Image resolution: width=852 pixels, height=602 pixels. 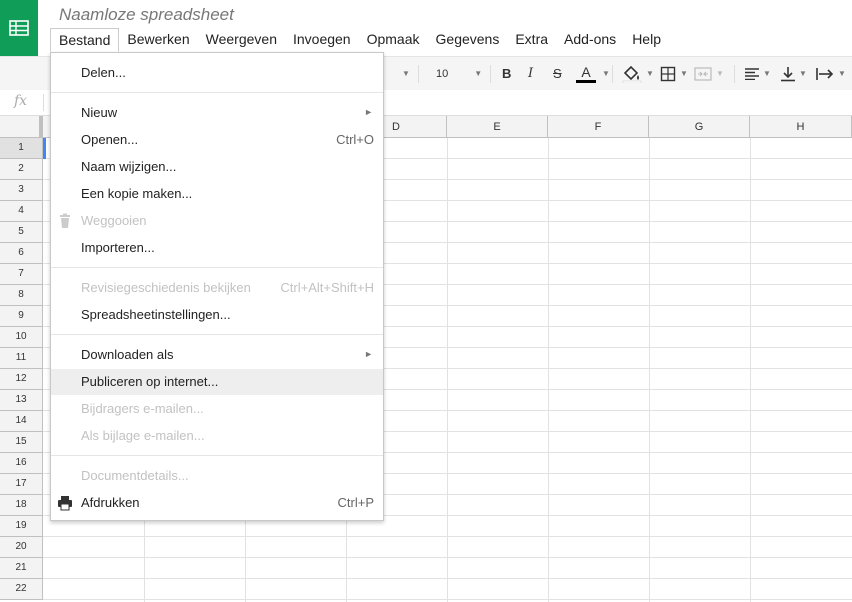 I want to click on sheets-logo-icon, so click(x=19, y=28).